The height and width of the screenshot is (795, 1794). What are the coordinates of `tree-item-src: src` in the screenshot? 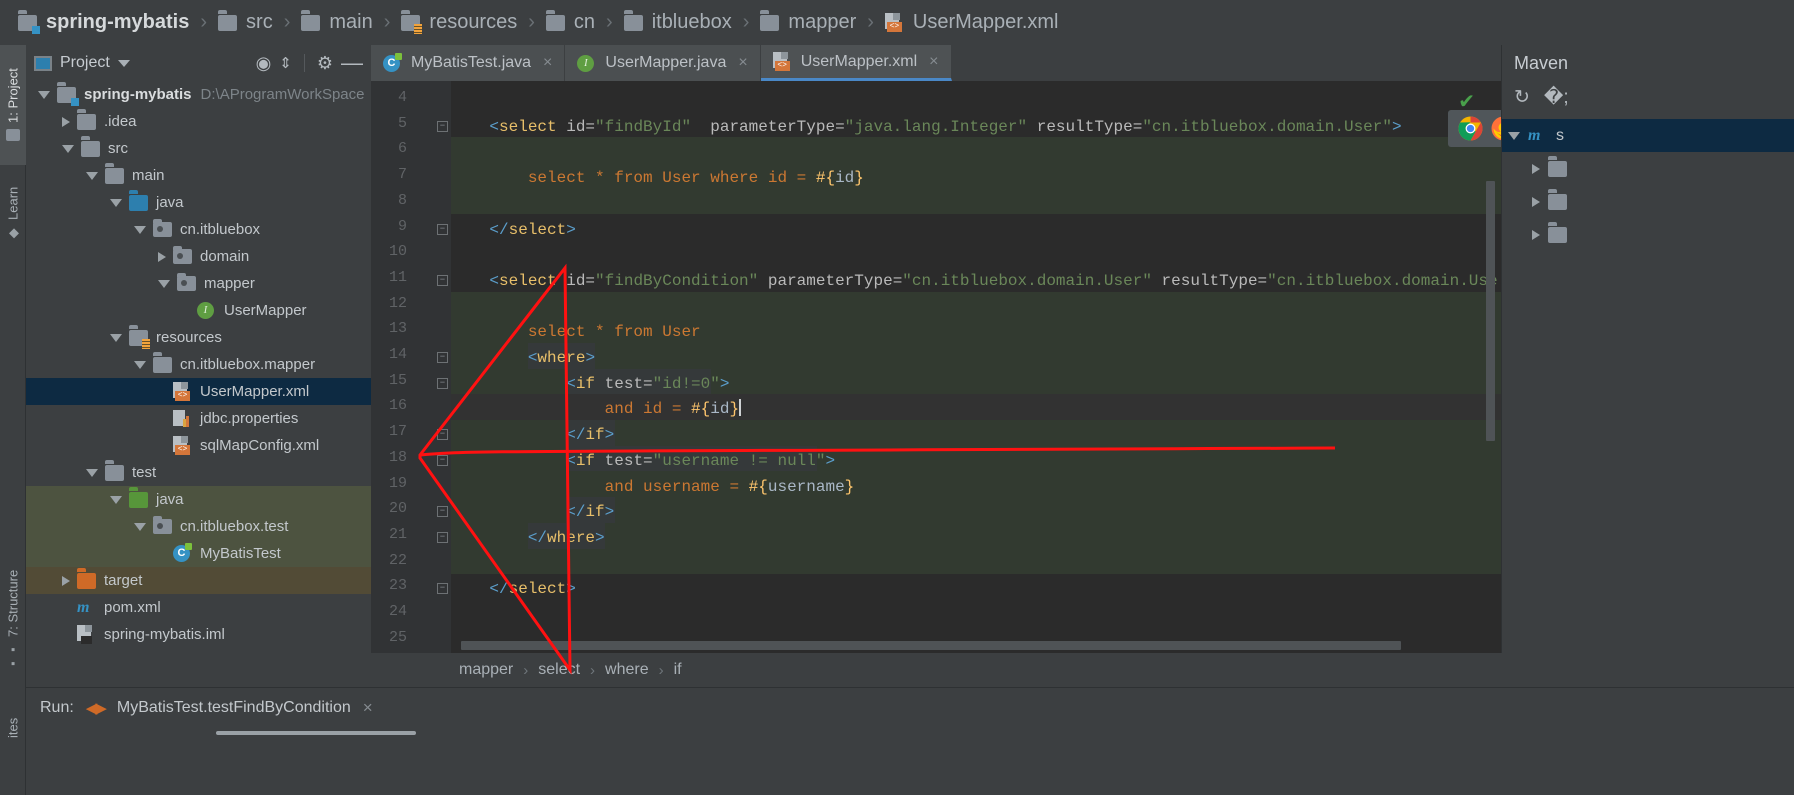 It's located at (198, 148).